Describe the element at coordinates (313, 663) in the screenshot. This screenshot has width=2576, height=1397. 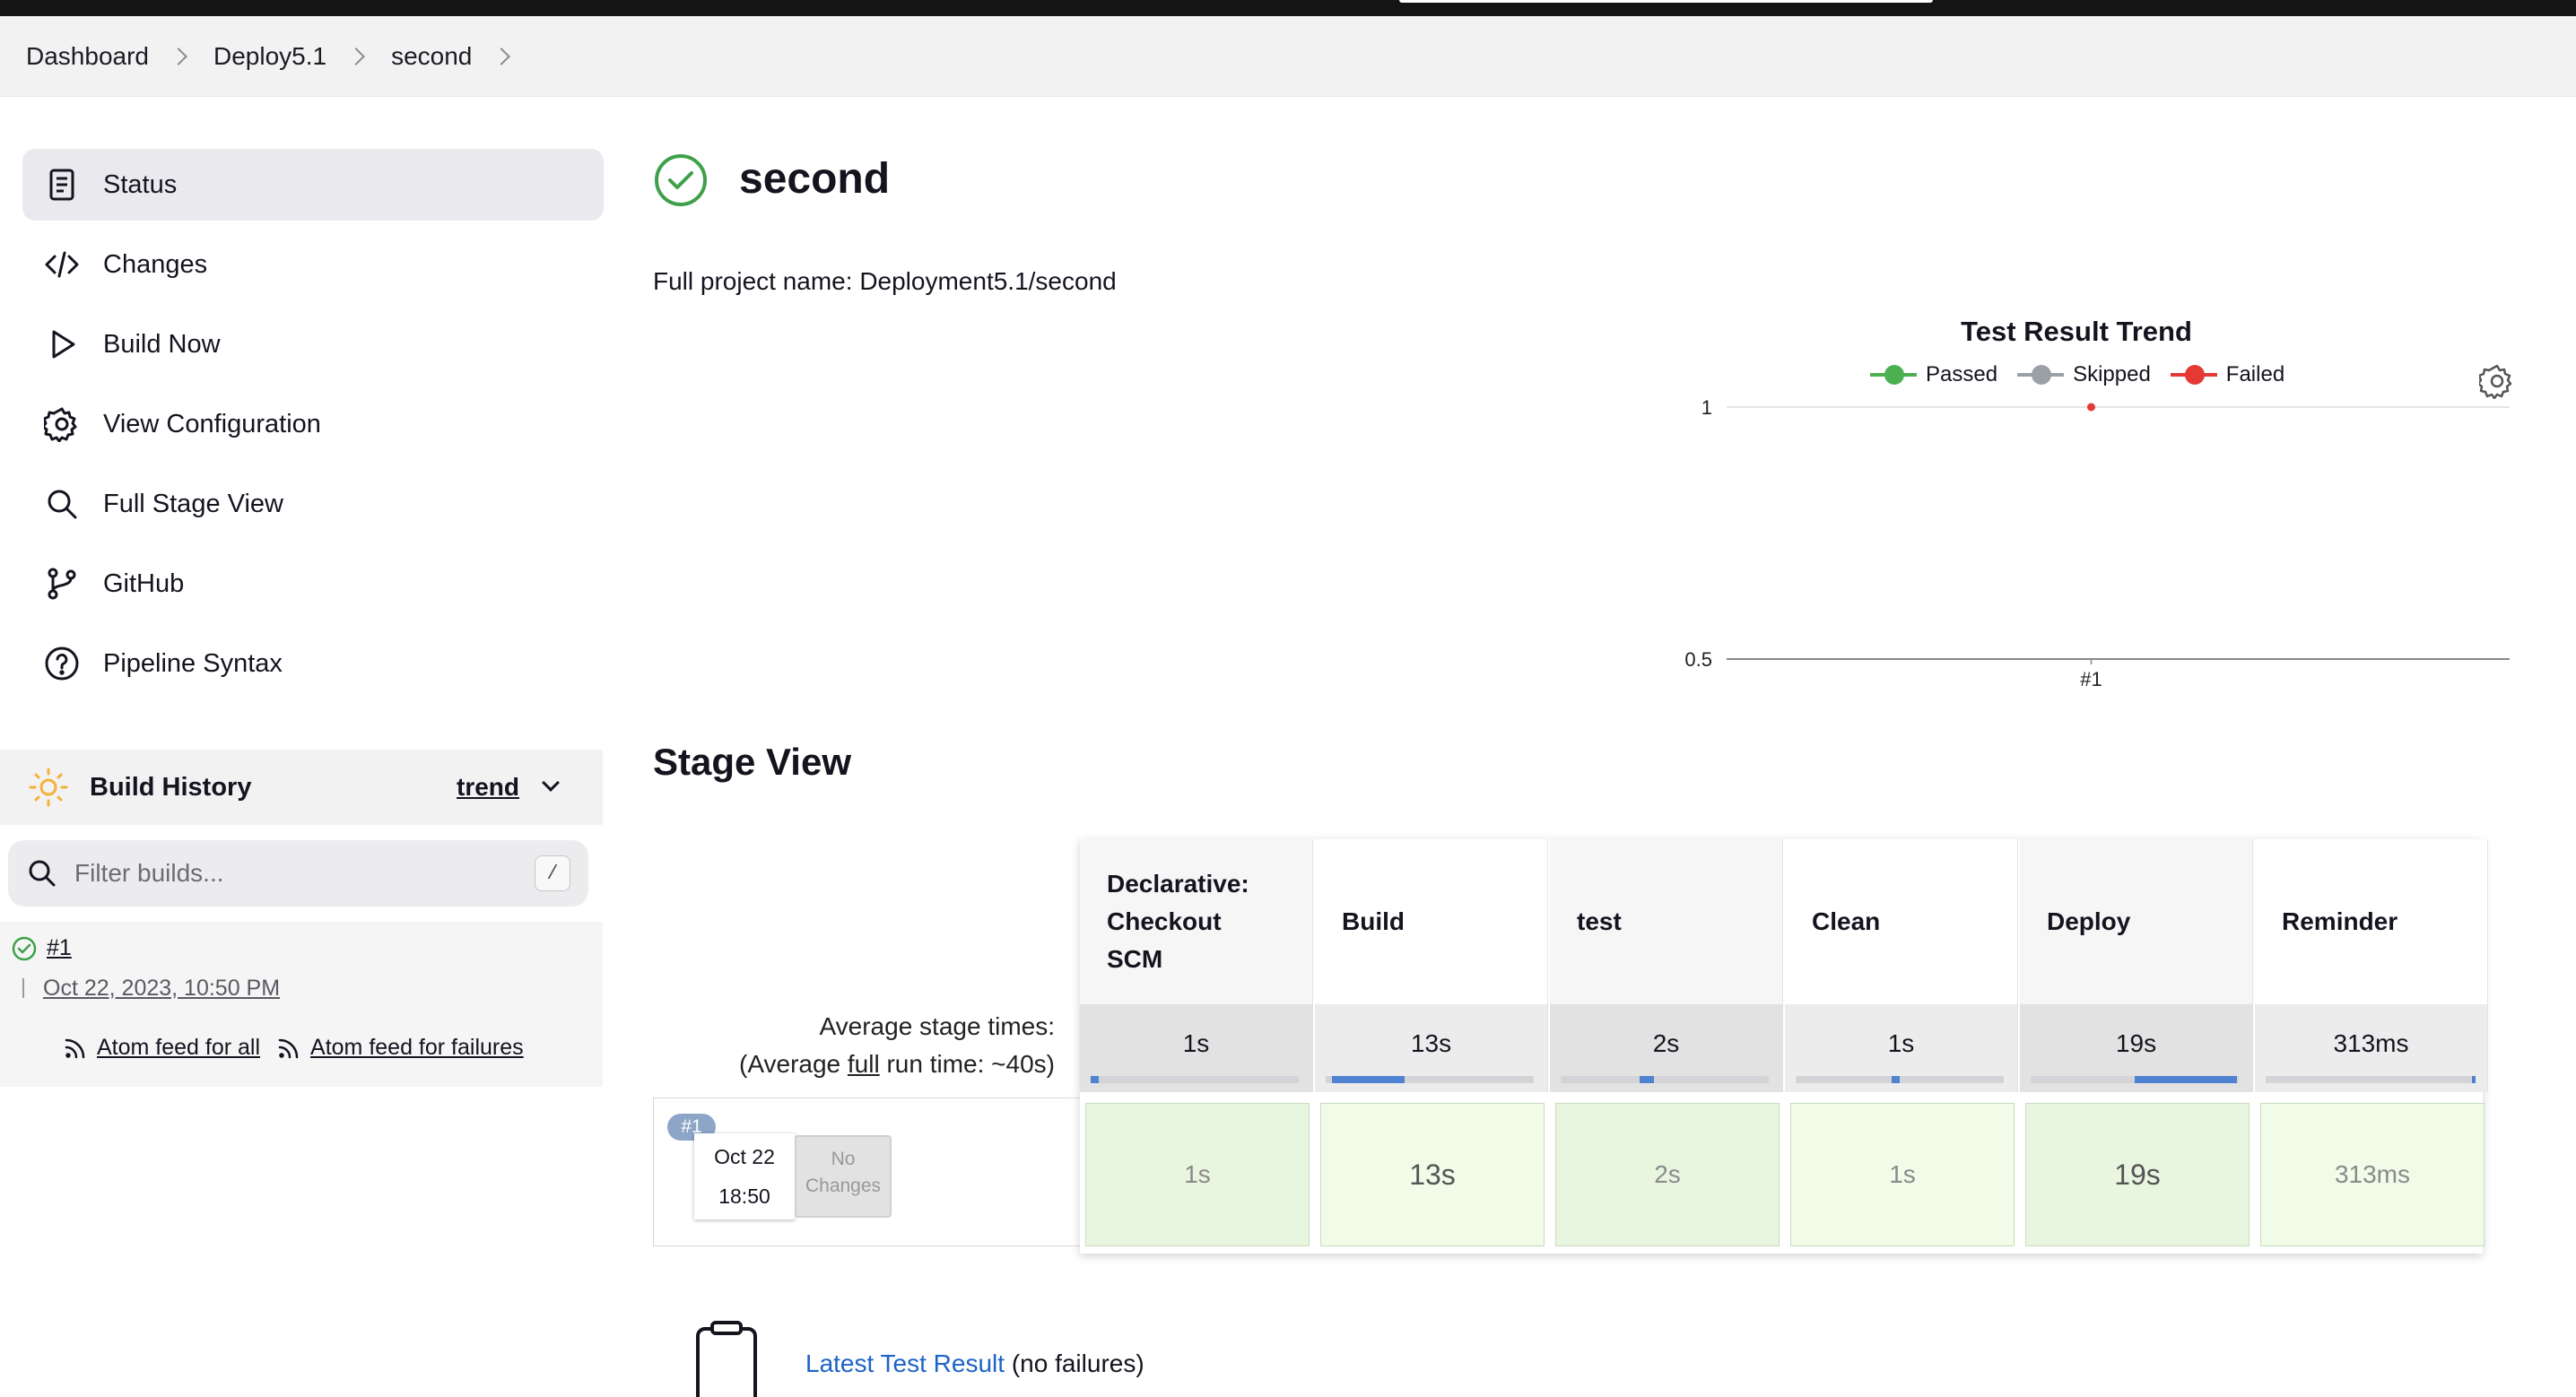
I see `sidebar-item-pipeline-syntax: Pipeline Syntax` at that location.